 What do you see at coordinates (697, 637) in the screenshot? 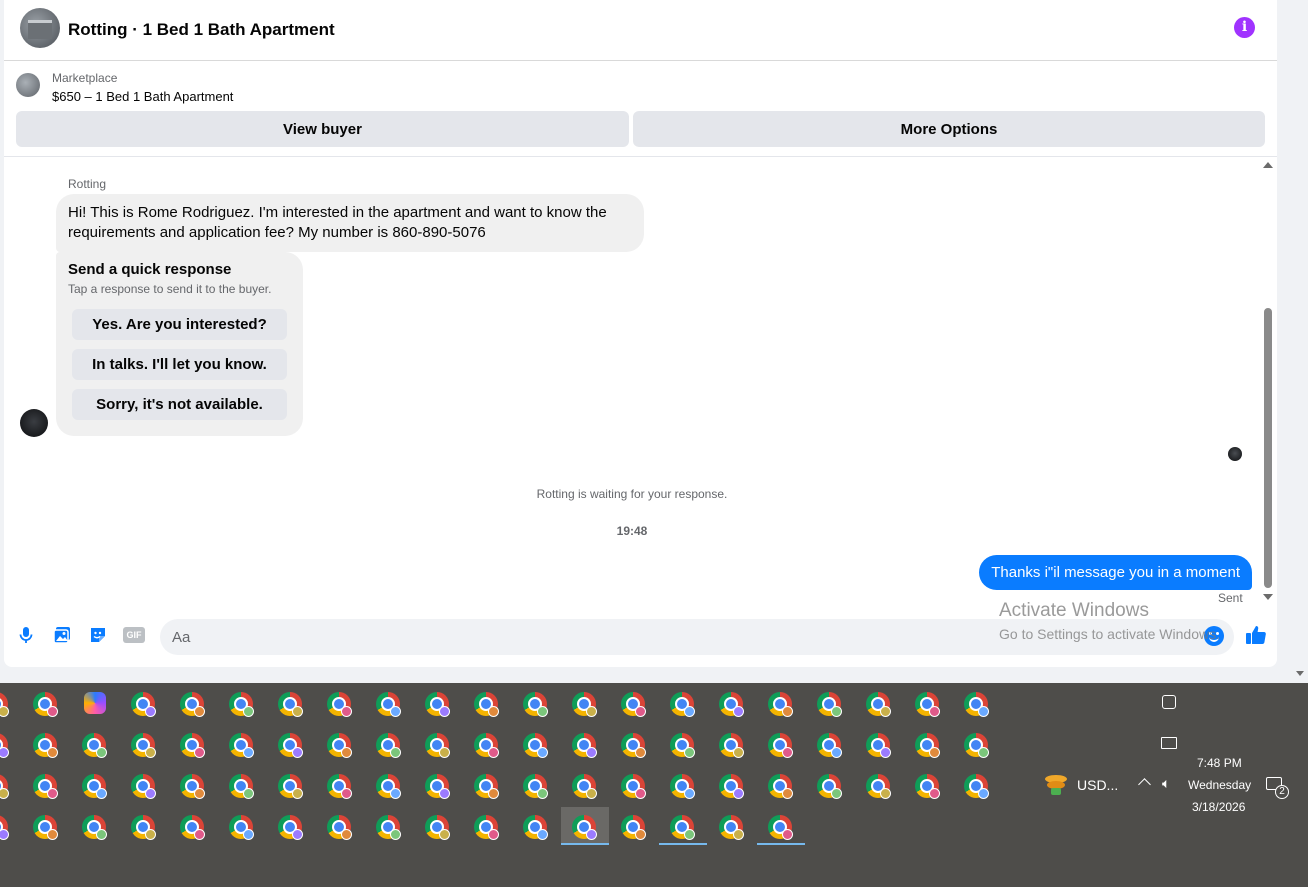
I see `message-input` at bounding box center [697, 637].